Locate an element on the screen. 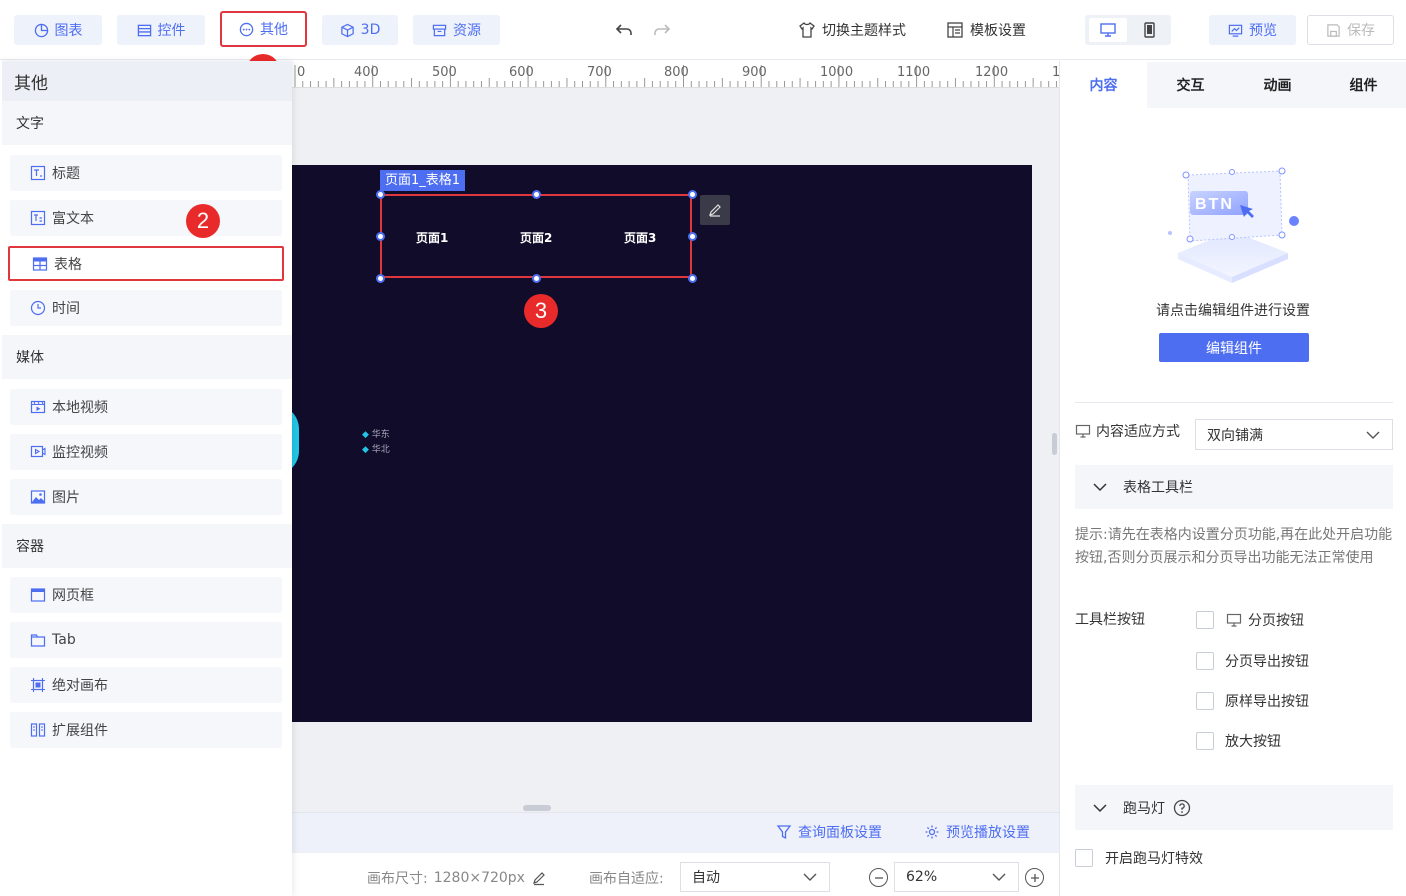  zoom-out-button is located at coordinates (878, 877).